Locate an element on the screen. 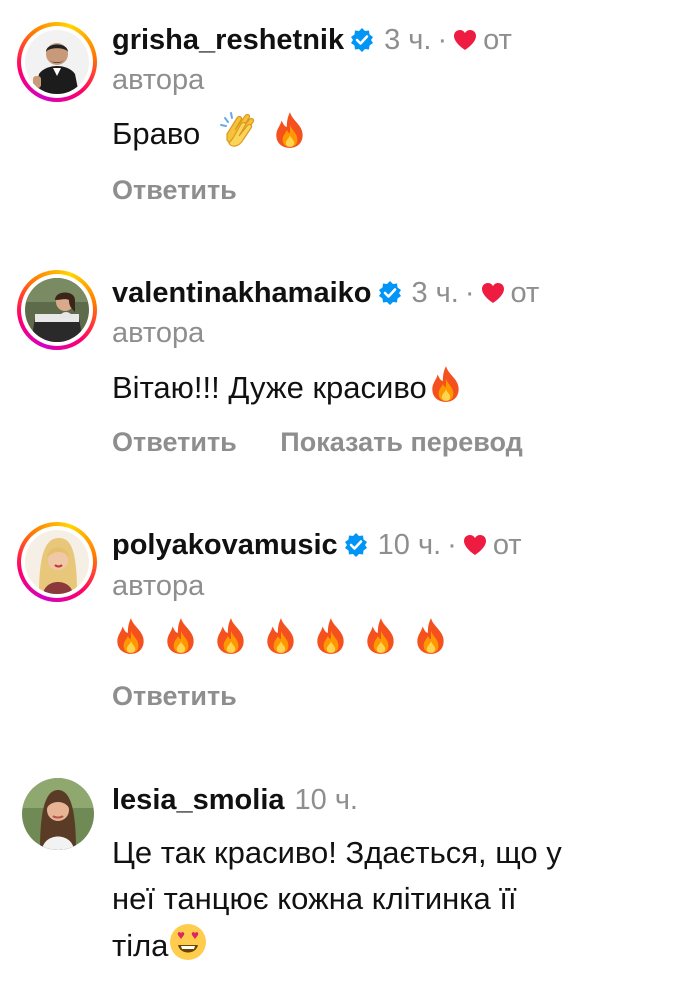 This screenshot has height=989, width=700. comment-text-line: Це так красиво! Здається, що у is located at coordinates (337, 852).